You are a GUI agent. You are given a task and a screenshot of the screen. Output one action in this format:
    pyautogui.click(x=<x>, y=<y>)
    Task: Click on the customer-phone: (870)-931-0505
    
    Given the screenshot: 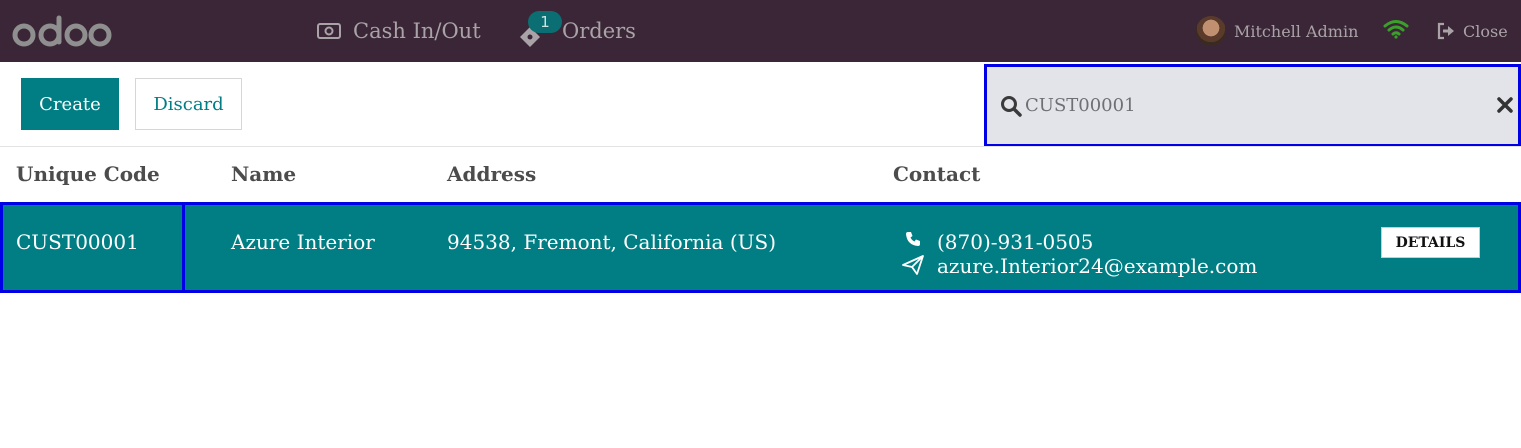 What is the action you would take?
    pyautogui.click(x=1015, y=242)
    